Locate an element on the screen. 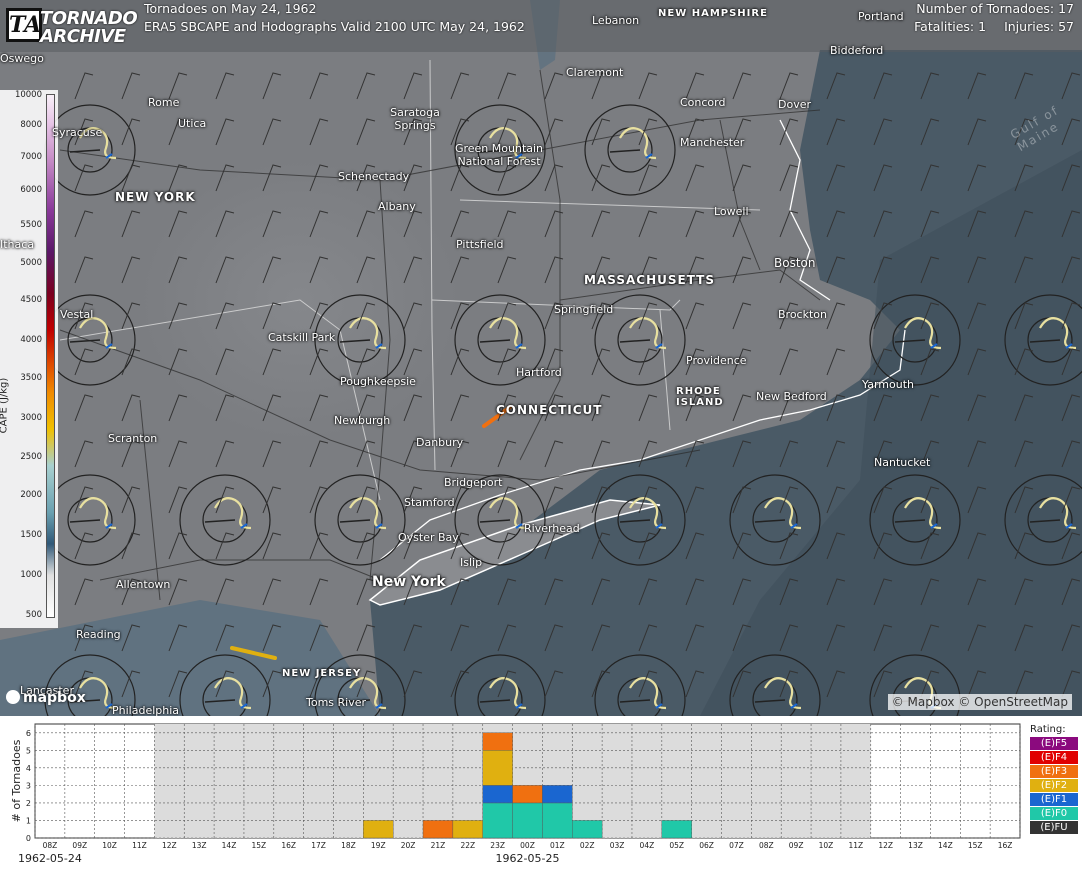 This screenshot has height=874, width=1082. city-label: Lowell is located at coordinates (731, 211).